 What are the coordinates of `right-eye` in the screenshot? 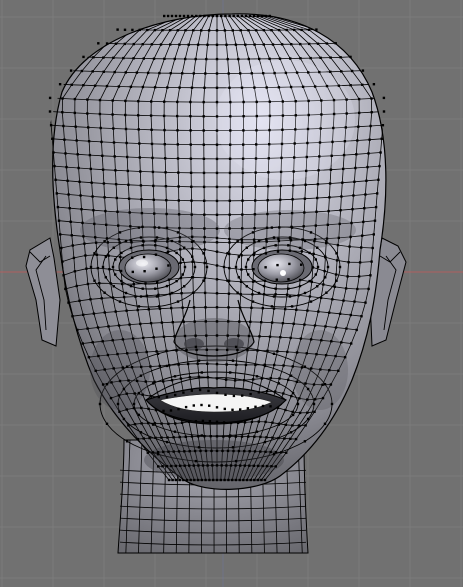 It's located at (282, 267).